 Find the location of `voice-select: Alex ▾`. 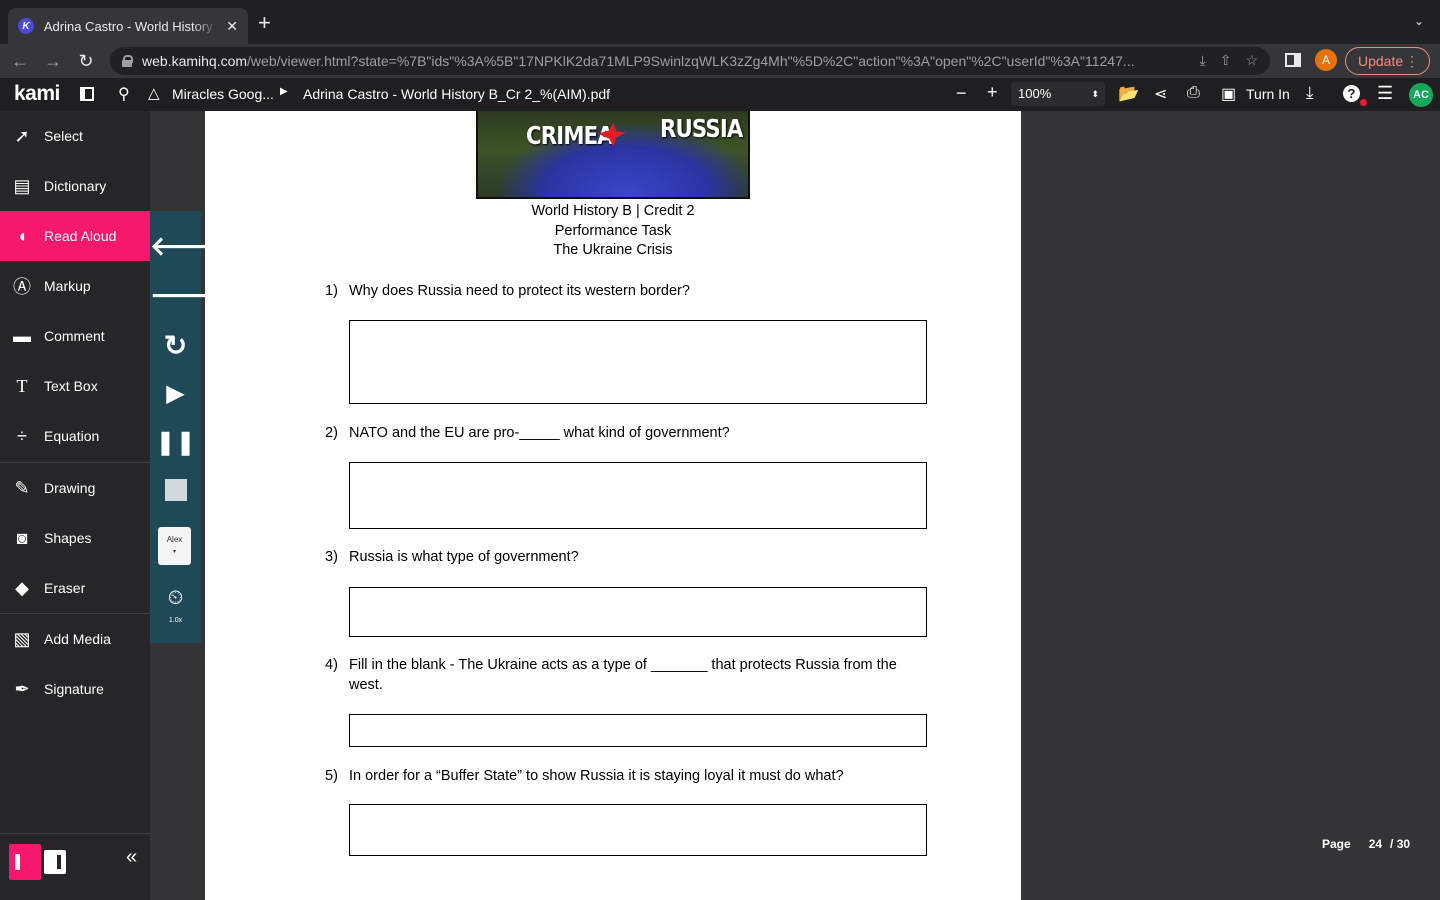

voice-select: Alex ▾ is located at coordinates (174, 546).